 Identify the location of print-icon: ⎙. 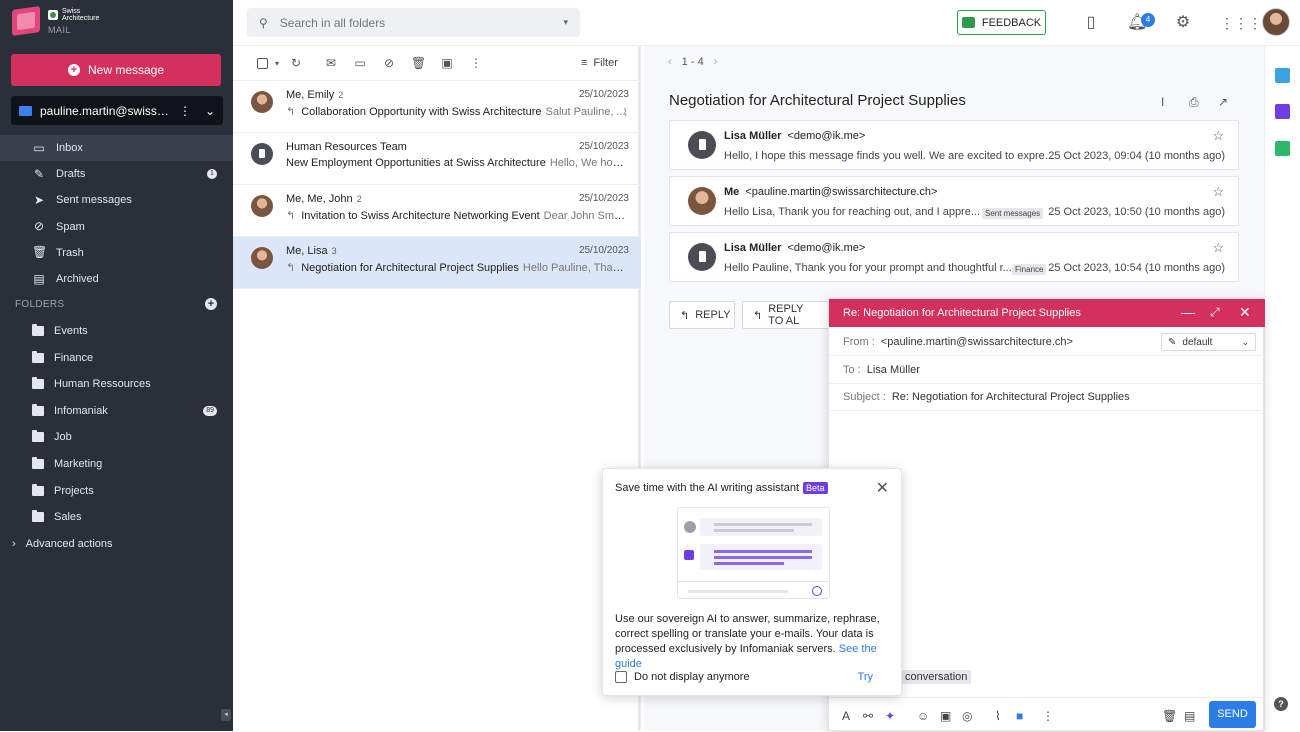
(1194, 102).